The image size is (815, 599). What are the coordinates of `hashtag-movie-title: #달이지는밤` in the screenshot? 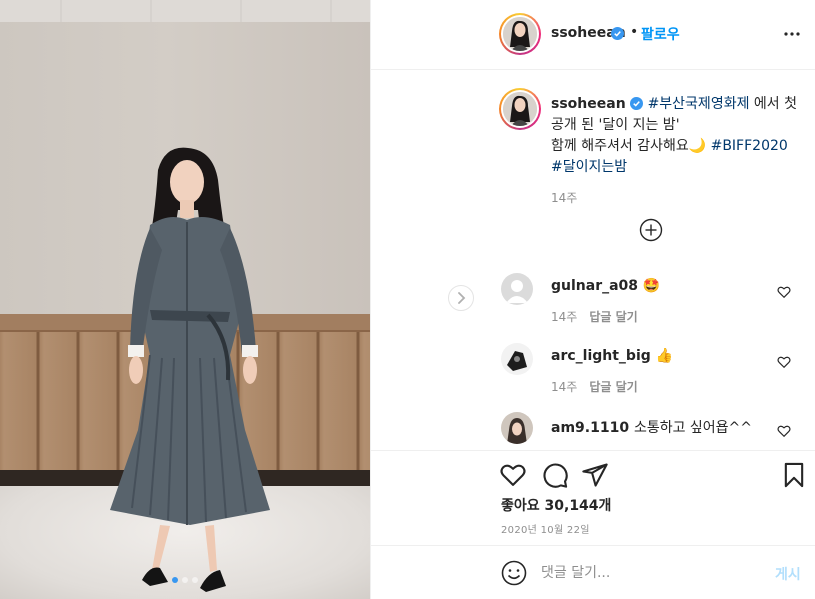 It's located at (589, 167).